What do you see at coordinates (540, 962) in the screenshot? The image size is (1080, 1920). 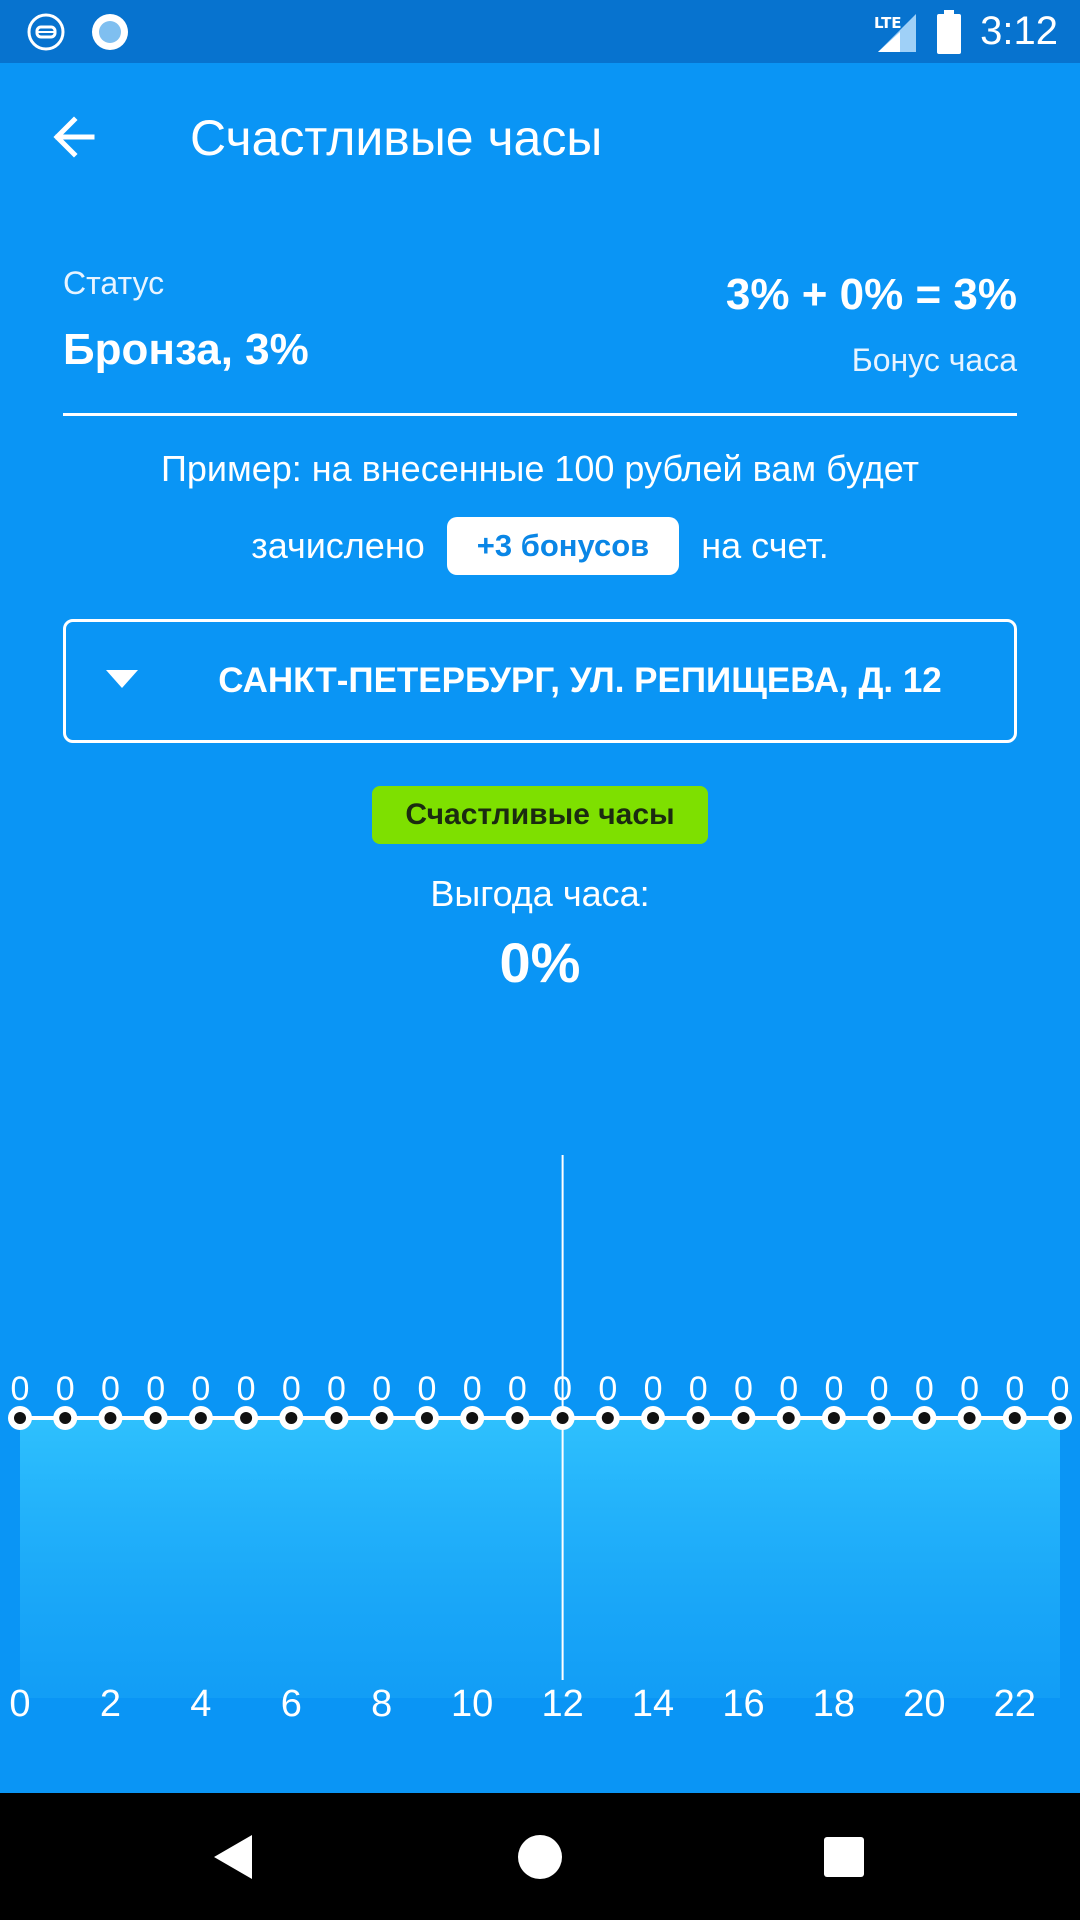 I see `benefit-value: 0%` at bounding box center [540, 962].